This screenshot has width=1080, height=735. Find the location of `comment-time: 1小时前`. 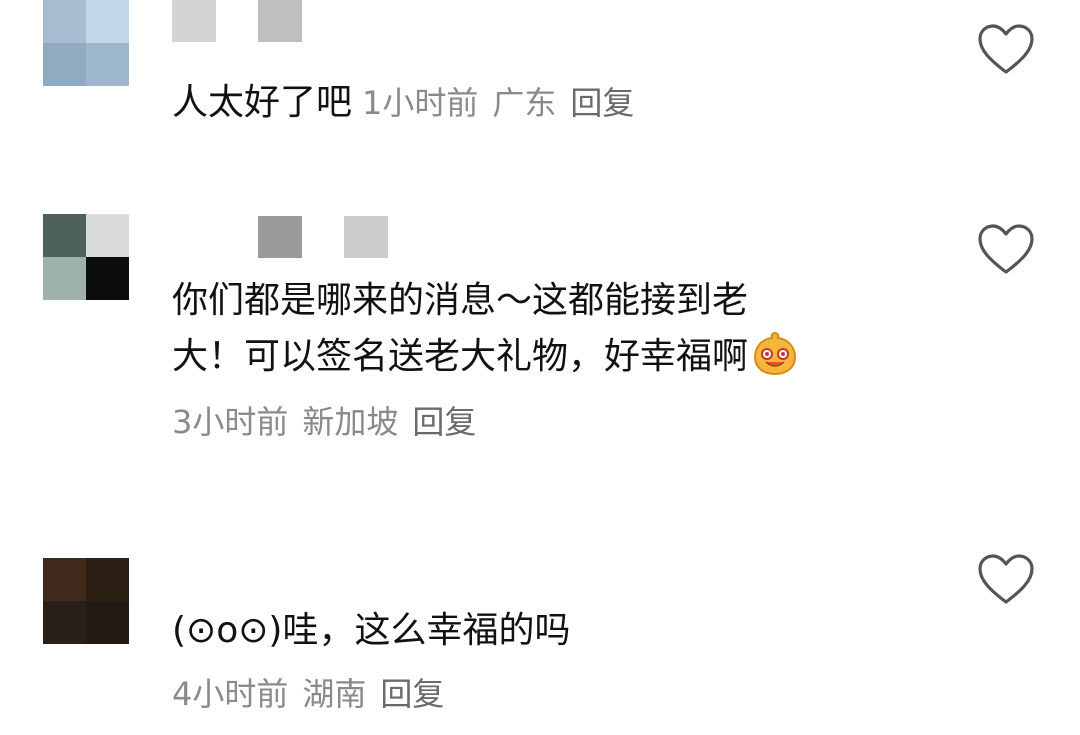

comment-time: 1小时前 is located at coordinates (420, 103).